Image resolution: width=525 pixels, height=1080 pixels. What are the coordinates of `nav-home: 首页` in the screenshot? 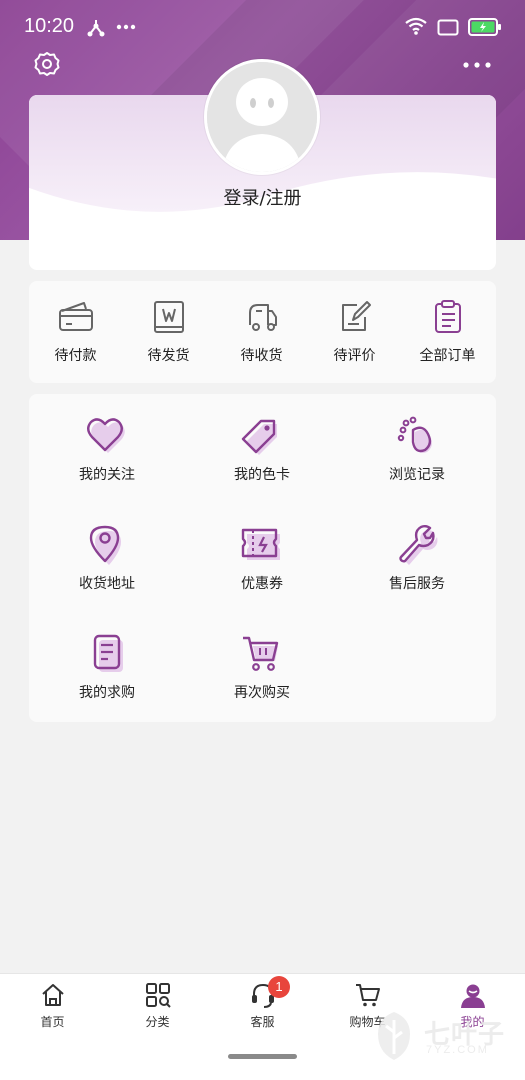 It's located at (52, 1006).